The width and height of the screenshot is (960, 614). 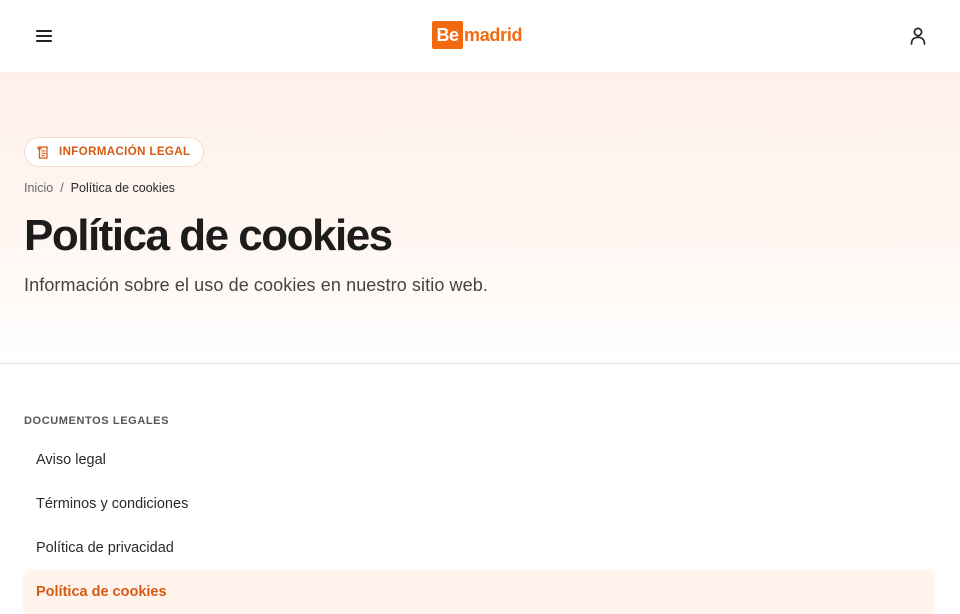 I want to click on menu-button, so click(x=44, y=36).